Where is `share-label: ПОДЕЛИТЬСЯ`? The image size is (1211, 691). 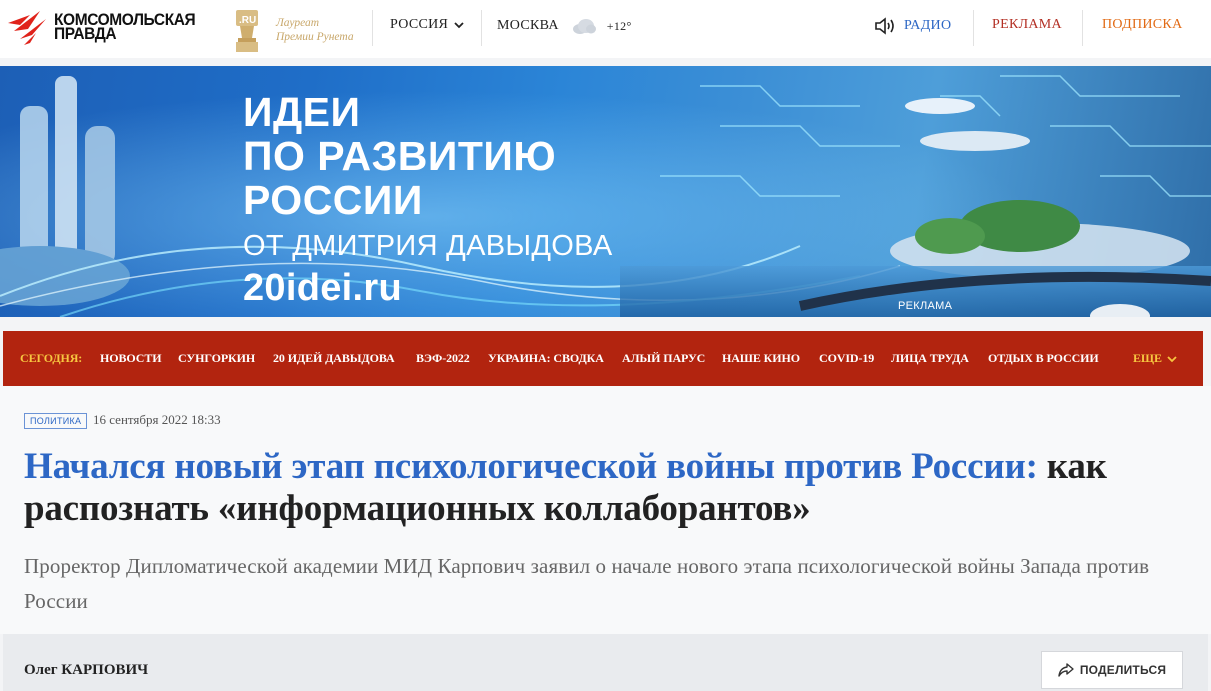
share-label: ПОДЕЛИТЬСЯ is located at coordinates (1123, 670).